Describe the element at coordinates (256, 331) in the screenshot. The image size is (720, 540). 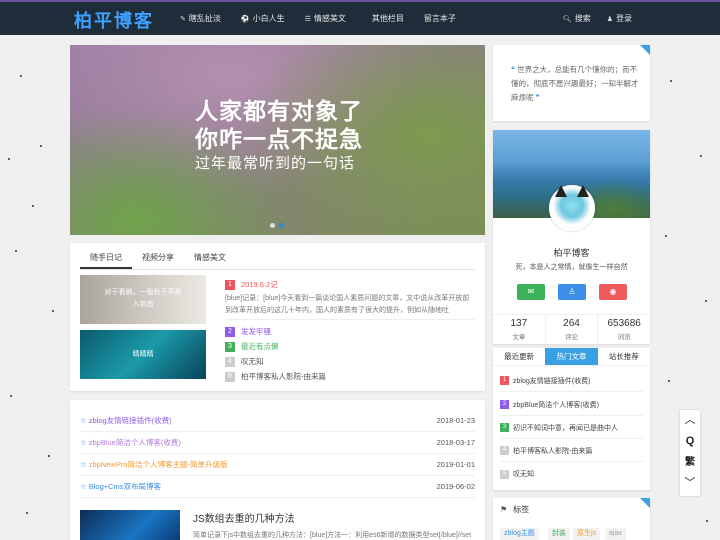
I see `list-item-title: 发发牢骚` at that location.